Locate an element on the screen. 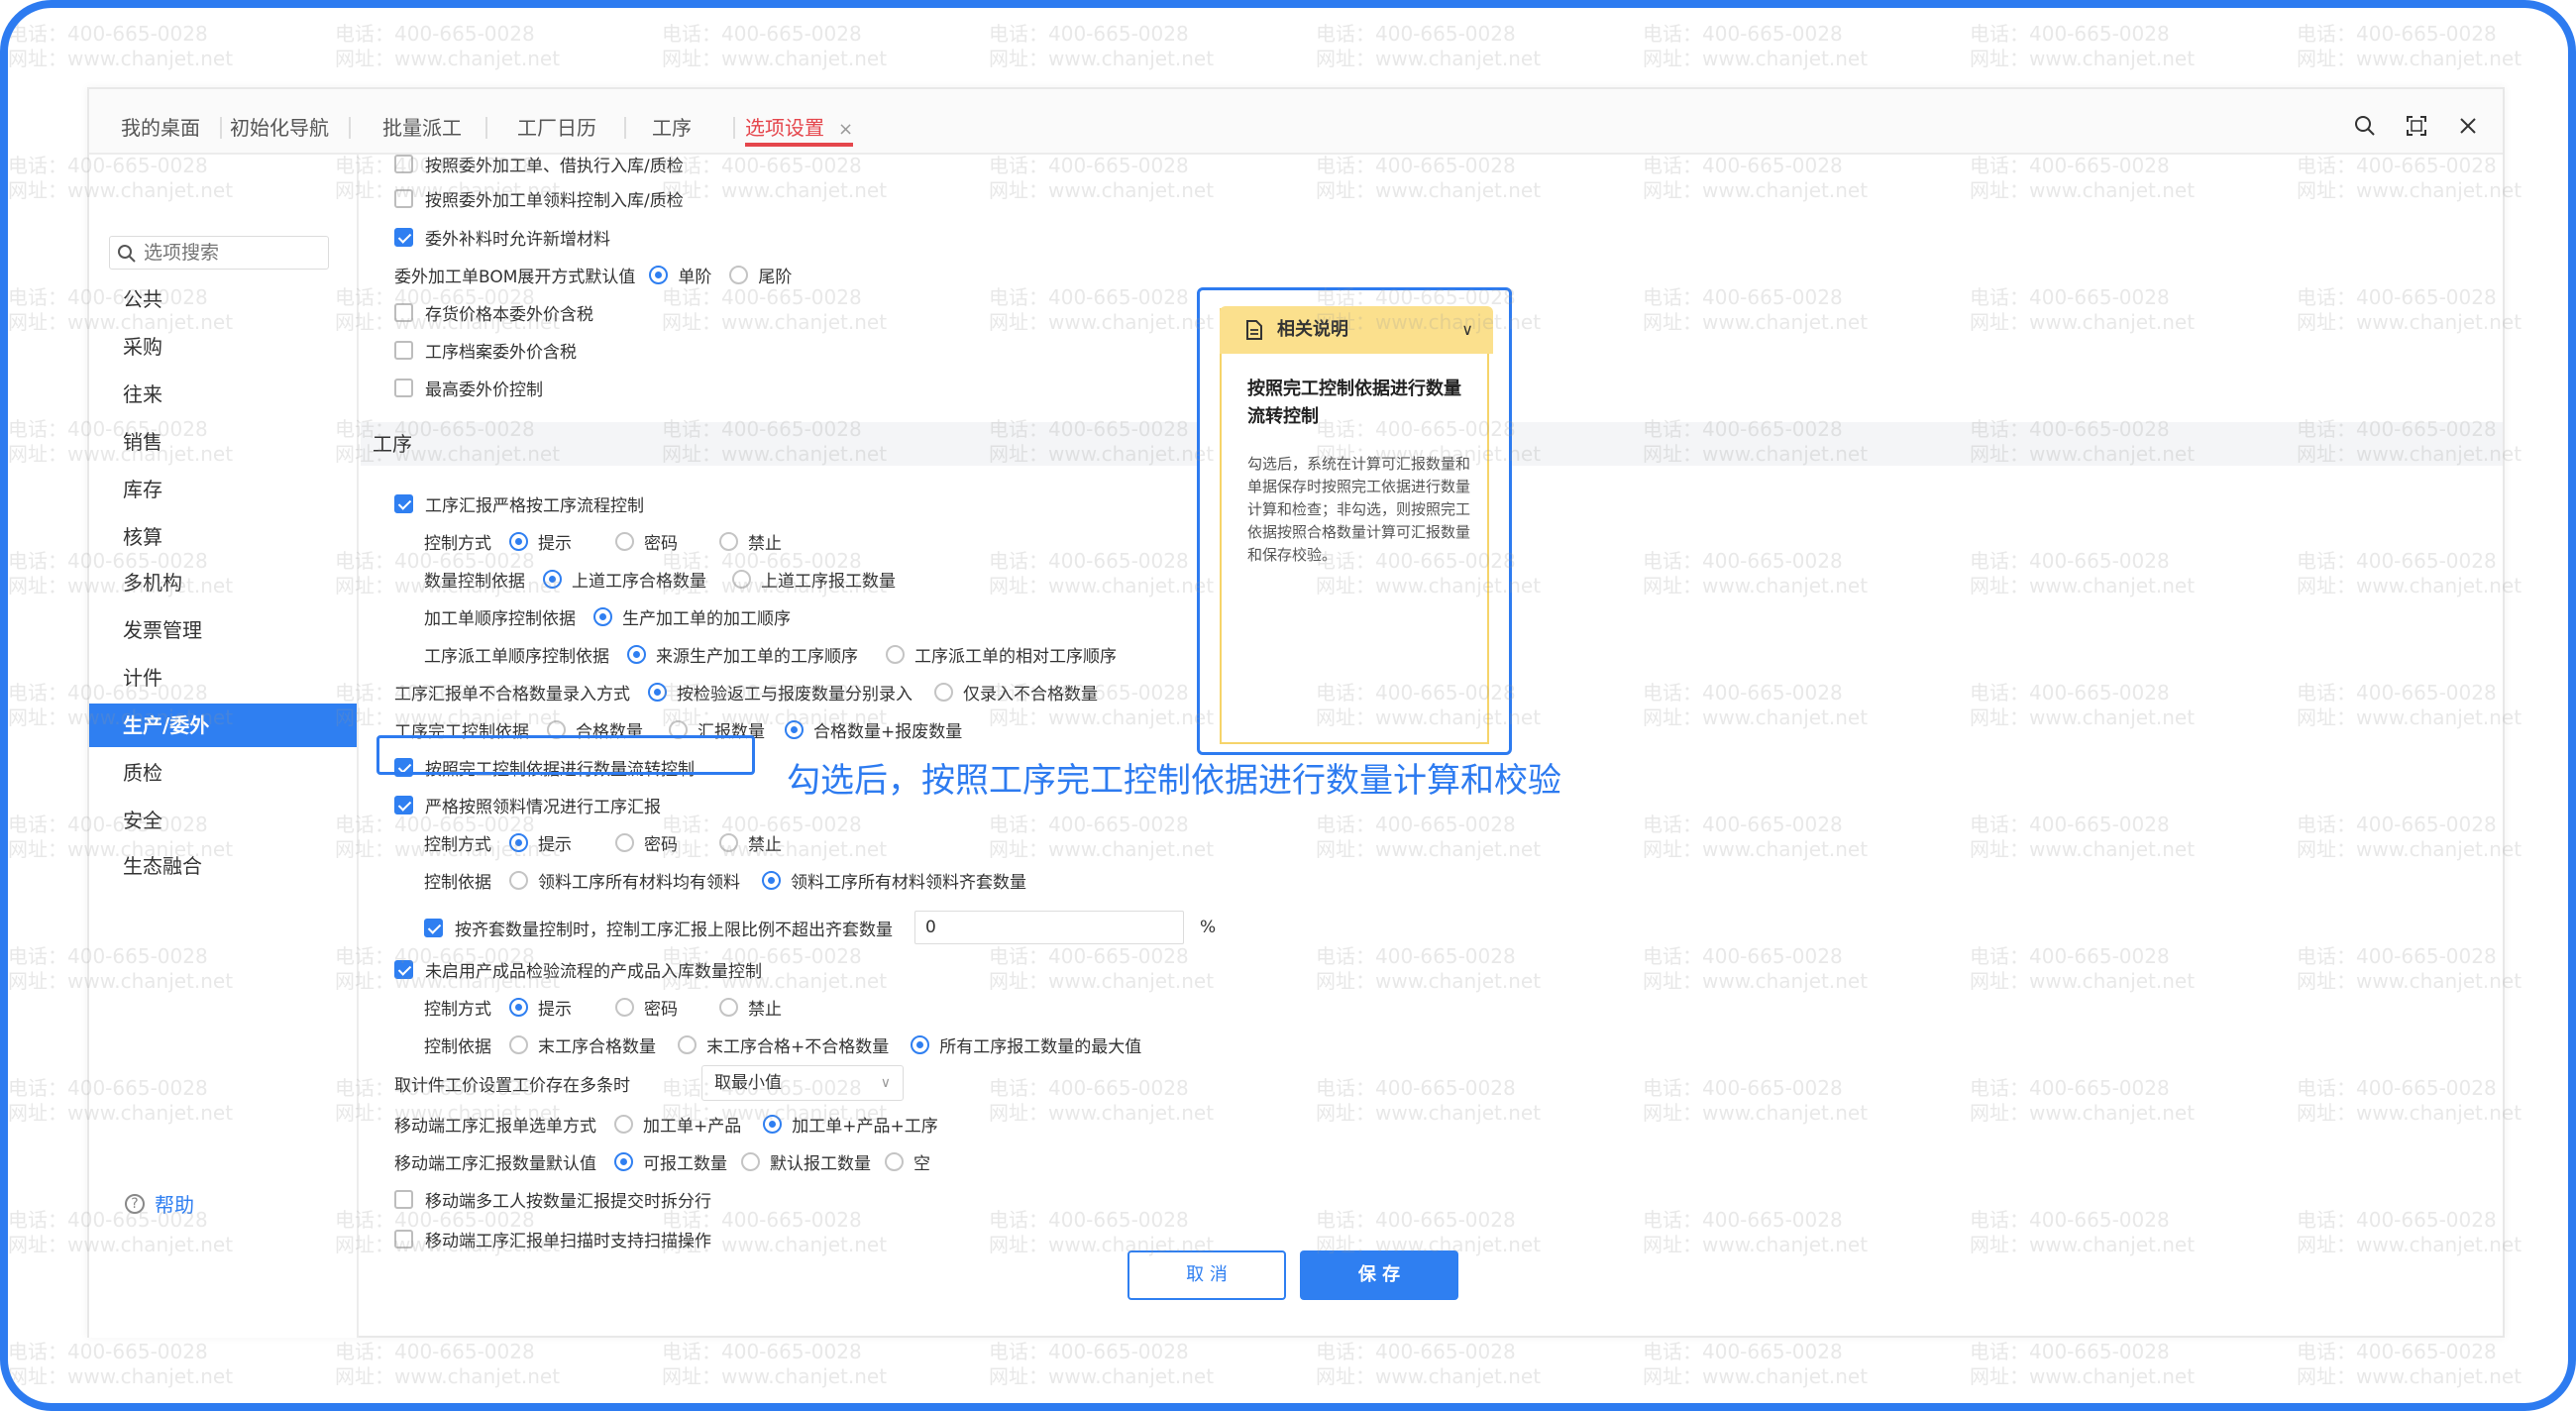  close-tab-icon: × is located at coordinates (845, 129).